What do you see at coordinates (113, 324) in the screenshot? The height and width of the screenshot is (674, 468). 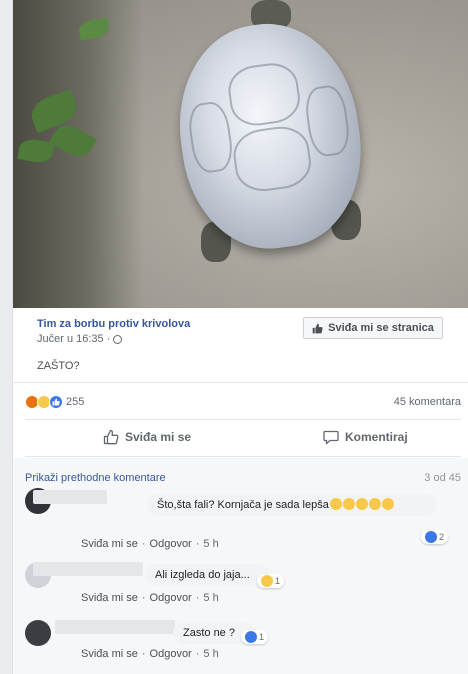 I see `page-name-link: Tim za borbu protiv krivolova` at bounding box center [113, 324].